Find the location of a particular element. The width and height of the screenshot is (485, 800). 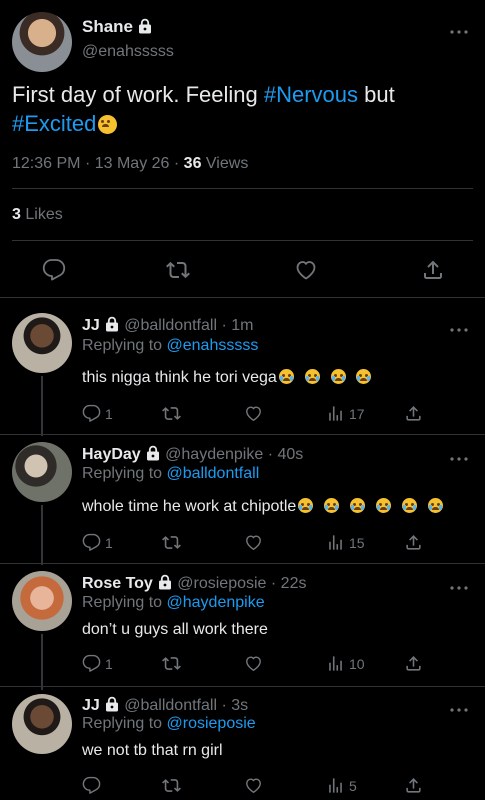

views-count: 15 is located at coordinates (357, 542).